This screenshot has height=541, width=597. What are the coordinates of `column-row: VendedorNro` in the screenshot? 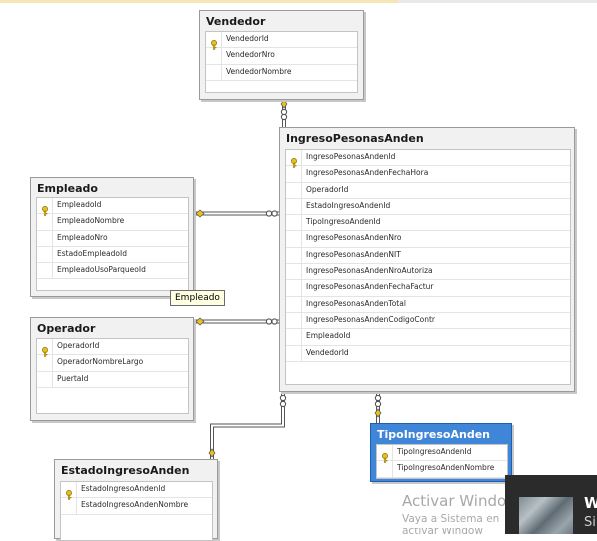 It's located at (281, 56).